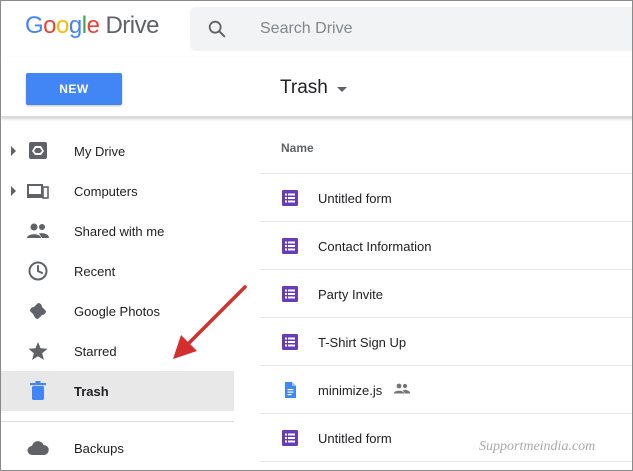  Describe the element at coordinates (38, 271) in the screenshot. I see `clock-icon` at that location.